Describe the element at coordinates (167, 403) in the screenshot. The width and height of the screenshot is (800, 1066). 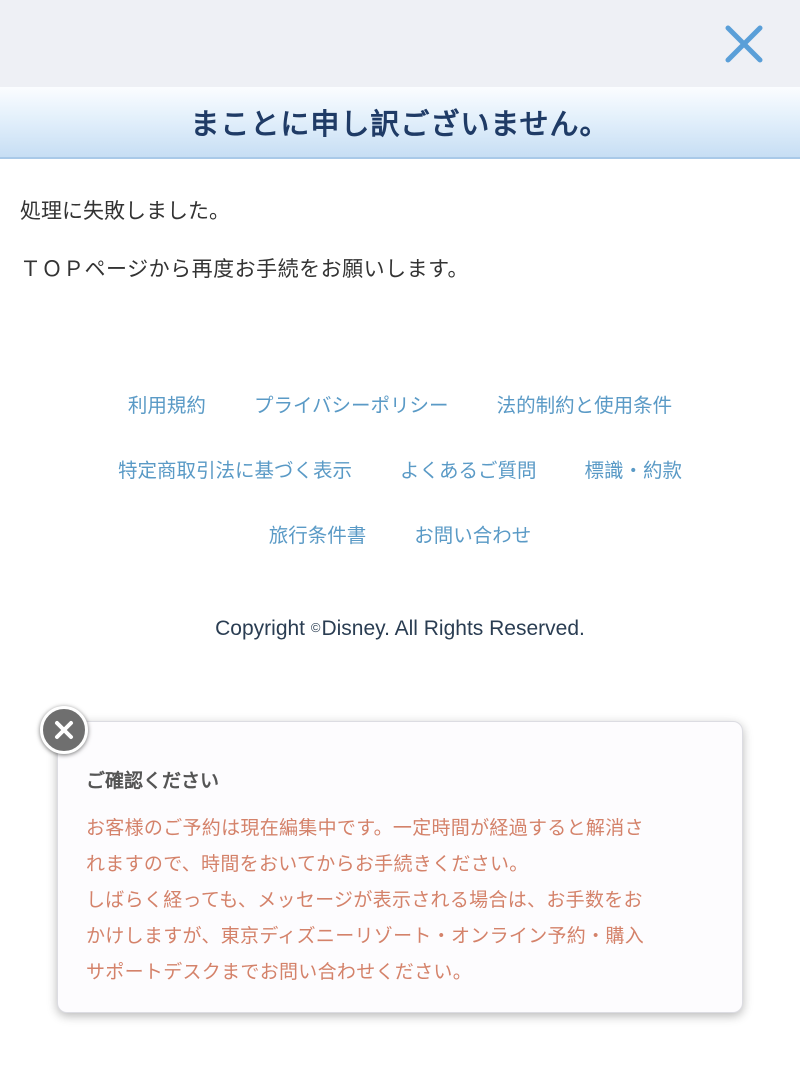
I see `terms-of-use-link: 利用規約` at that location.